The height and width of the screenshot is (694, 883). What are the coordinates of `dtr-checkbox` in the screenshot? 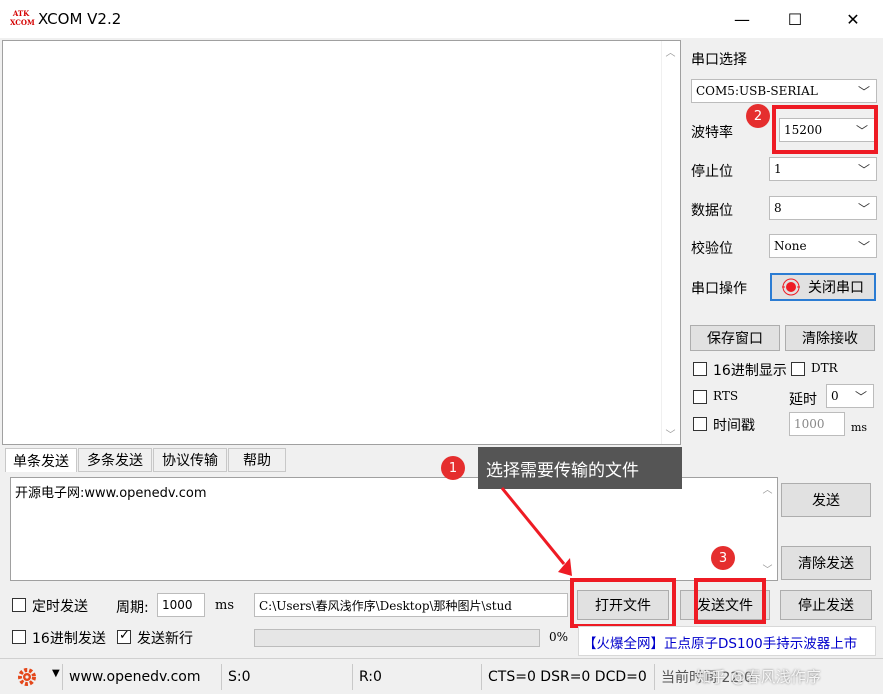 It's located at (798, 369).